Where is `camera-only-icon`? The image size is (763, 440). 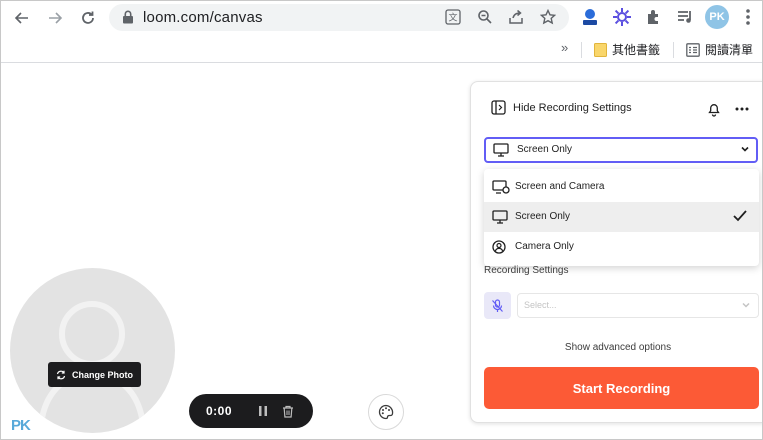 camera-only-icon is located at coordinates (499, 247).